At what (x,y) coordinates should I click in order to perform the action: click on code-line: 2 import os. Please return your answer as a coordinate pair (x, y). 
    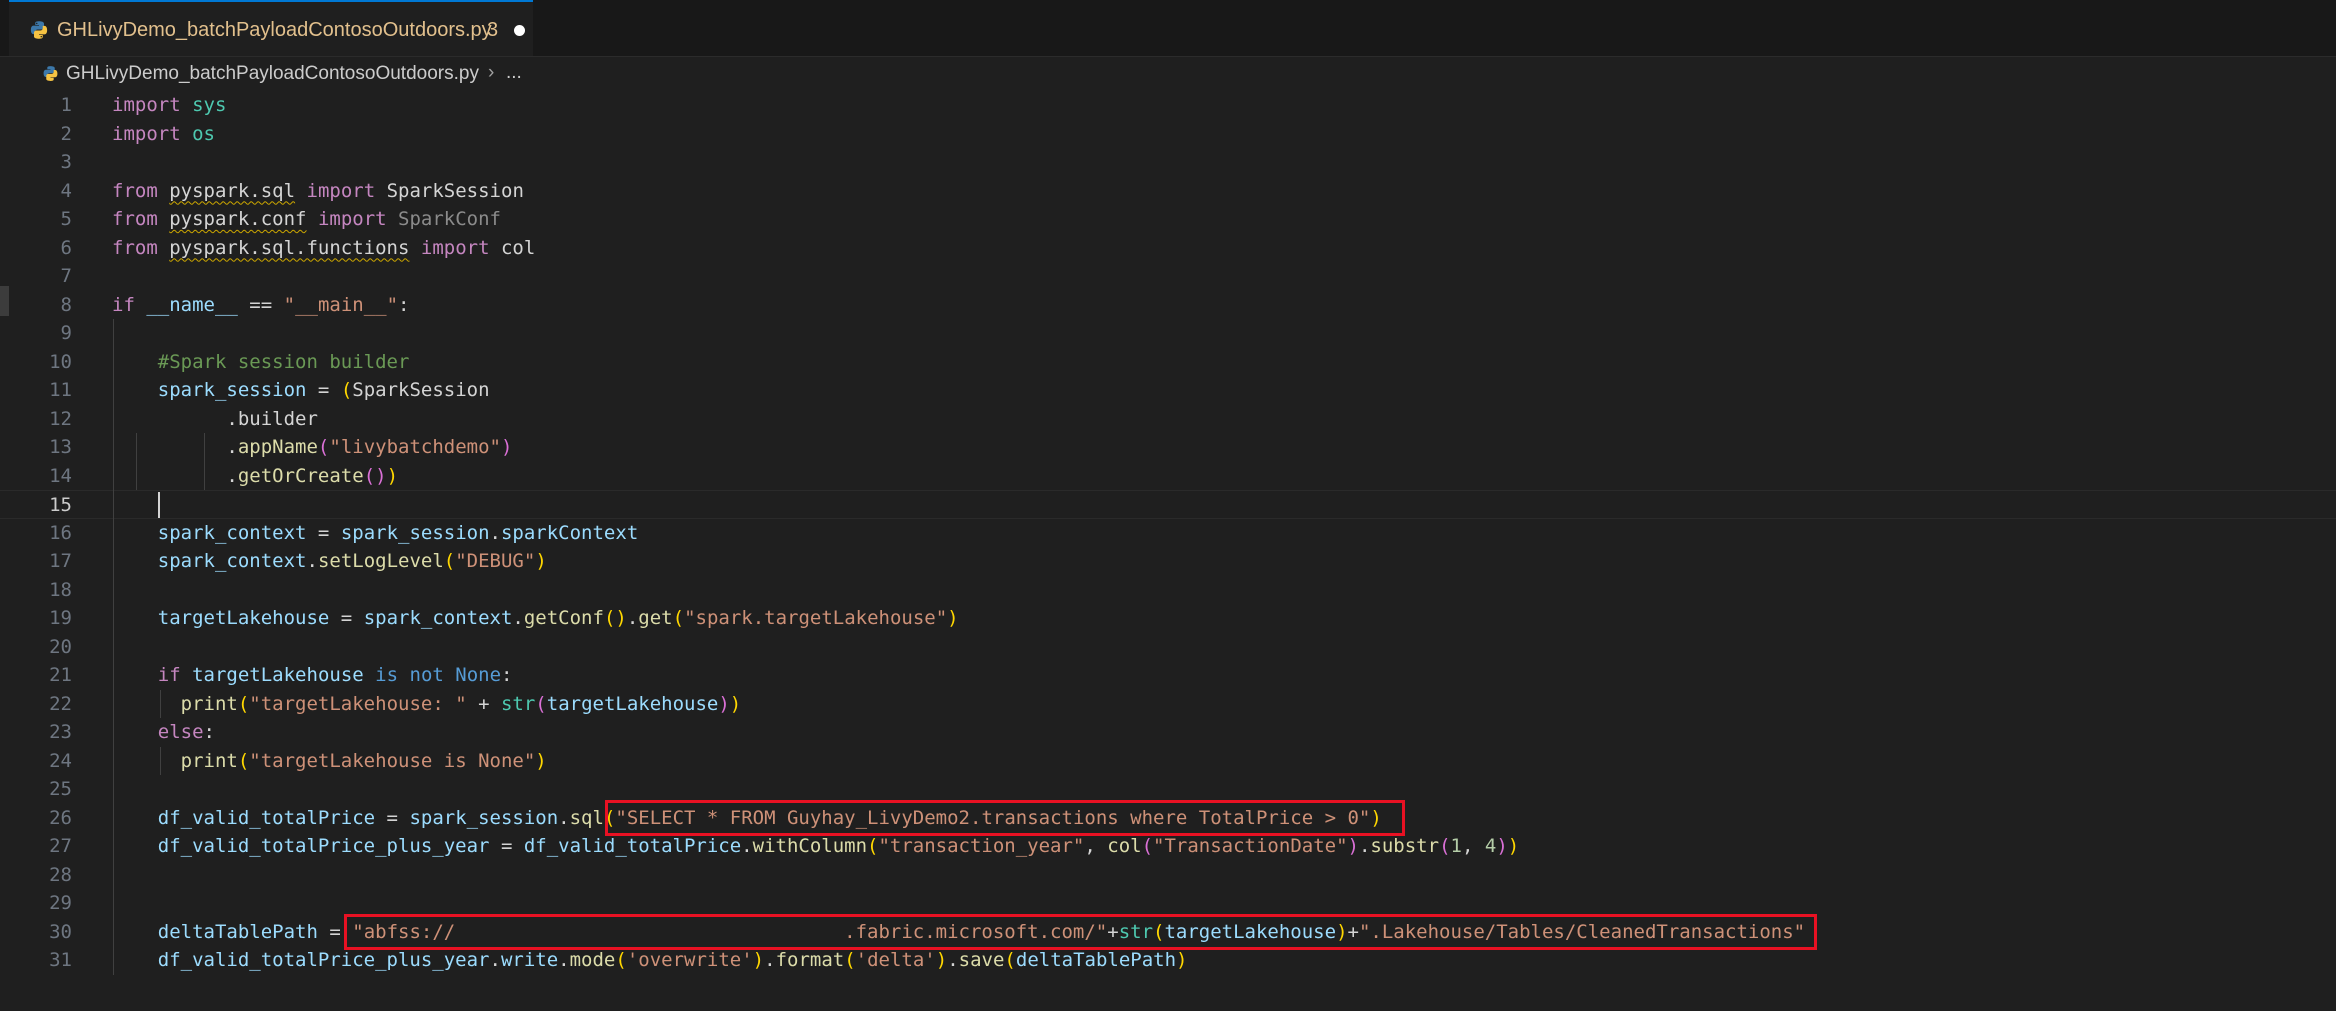
    Looking at the image, I should click on (1168, 134).